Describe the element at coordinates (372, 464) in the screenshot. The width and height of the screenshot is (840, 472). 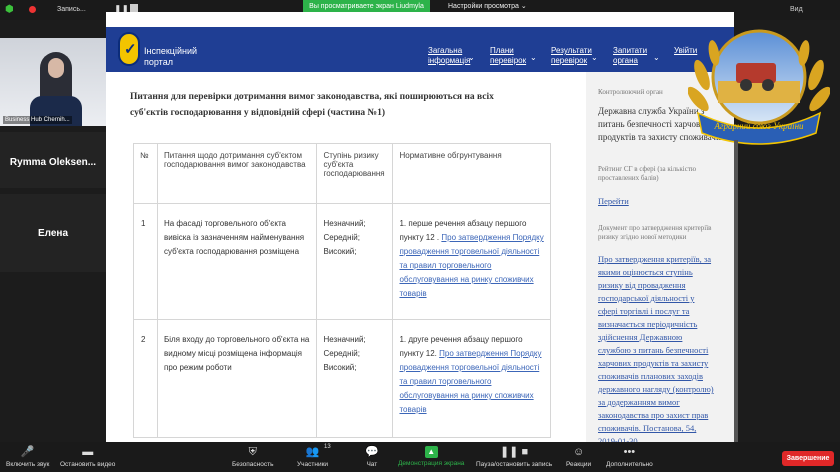
I see `button-label: Чат` at that location.